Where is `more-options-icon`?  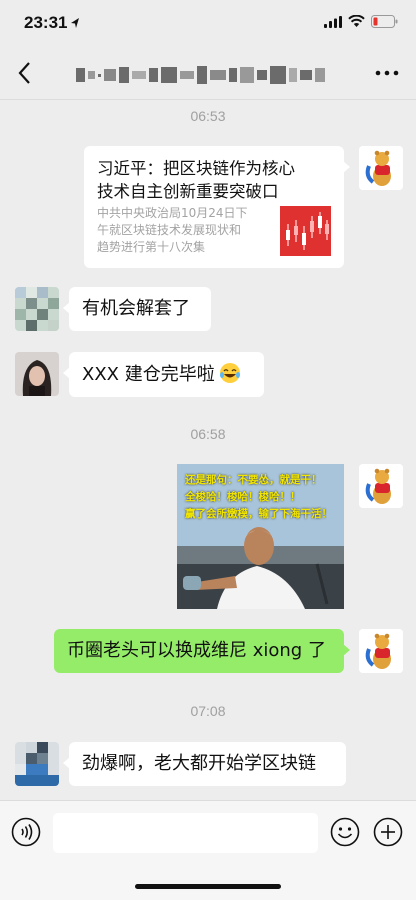 more-options-icon is located at coordinates (387, 73).